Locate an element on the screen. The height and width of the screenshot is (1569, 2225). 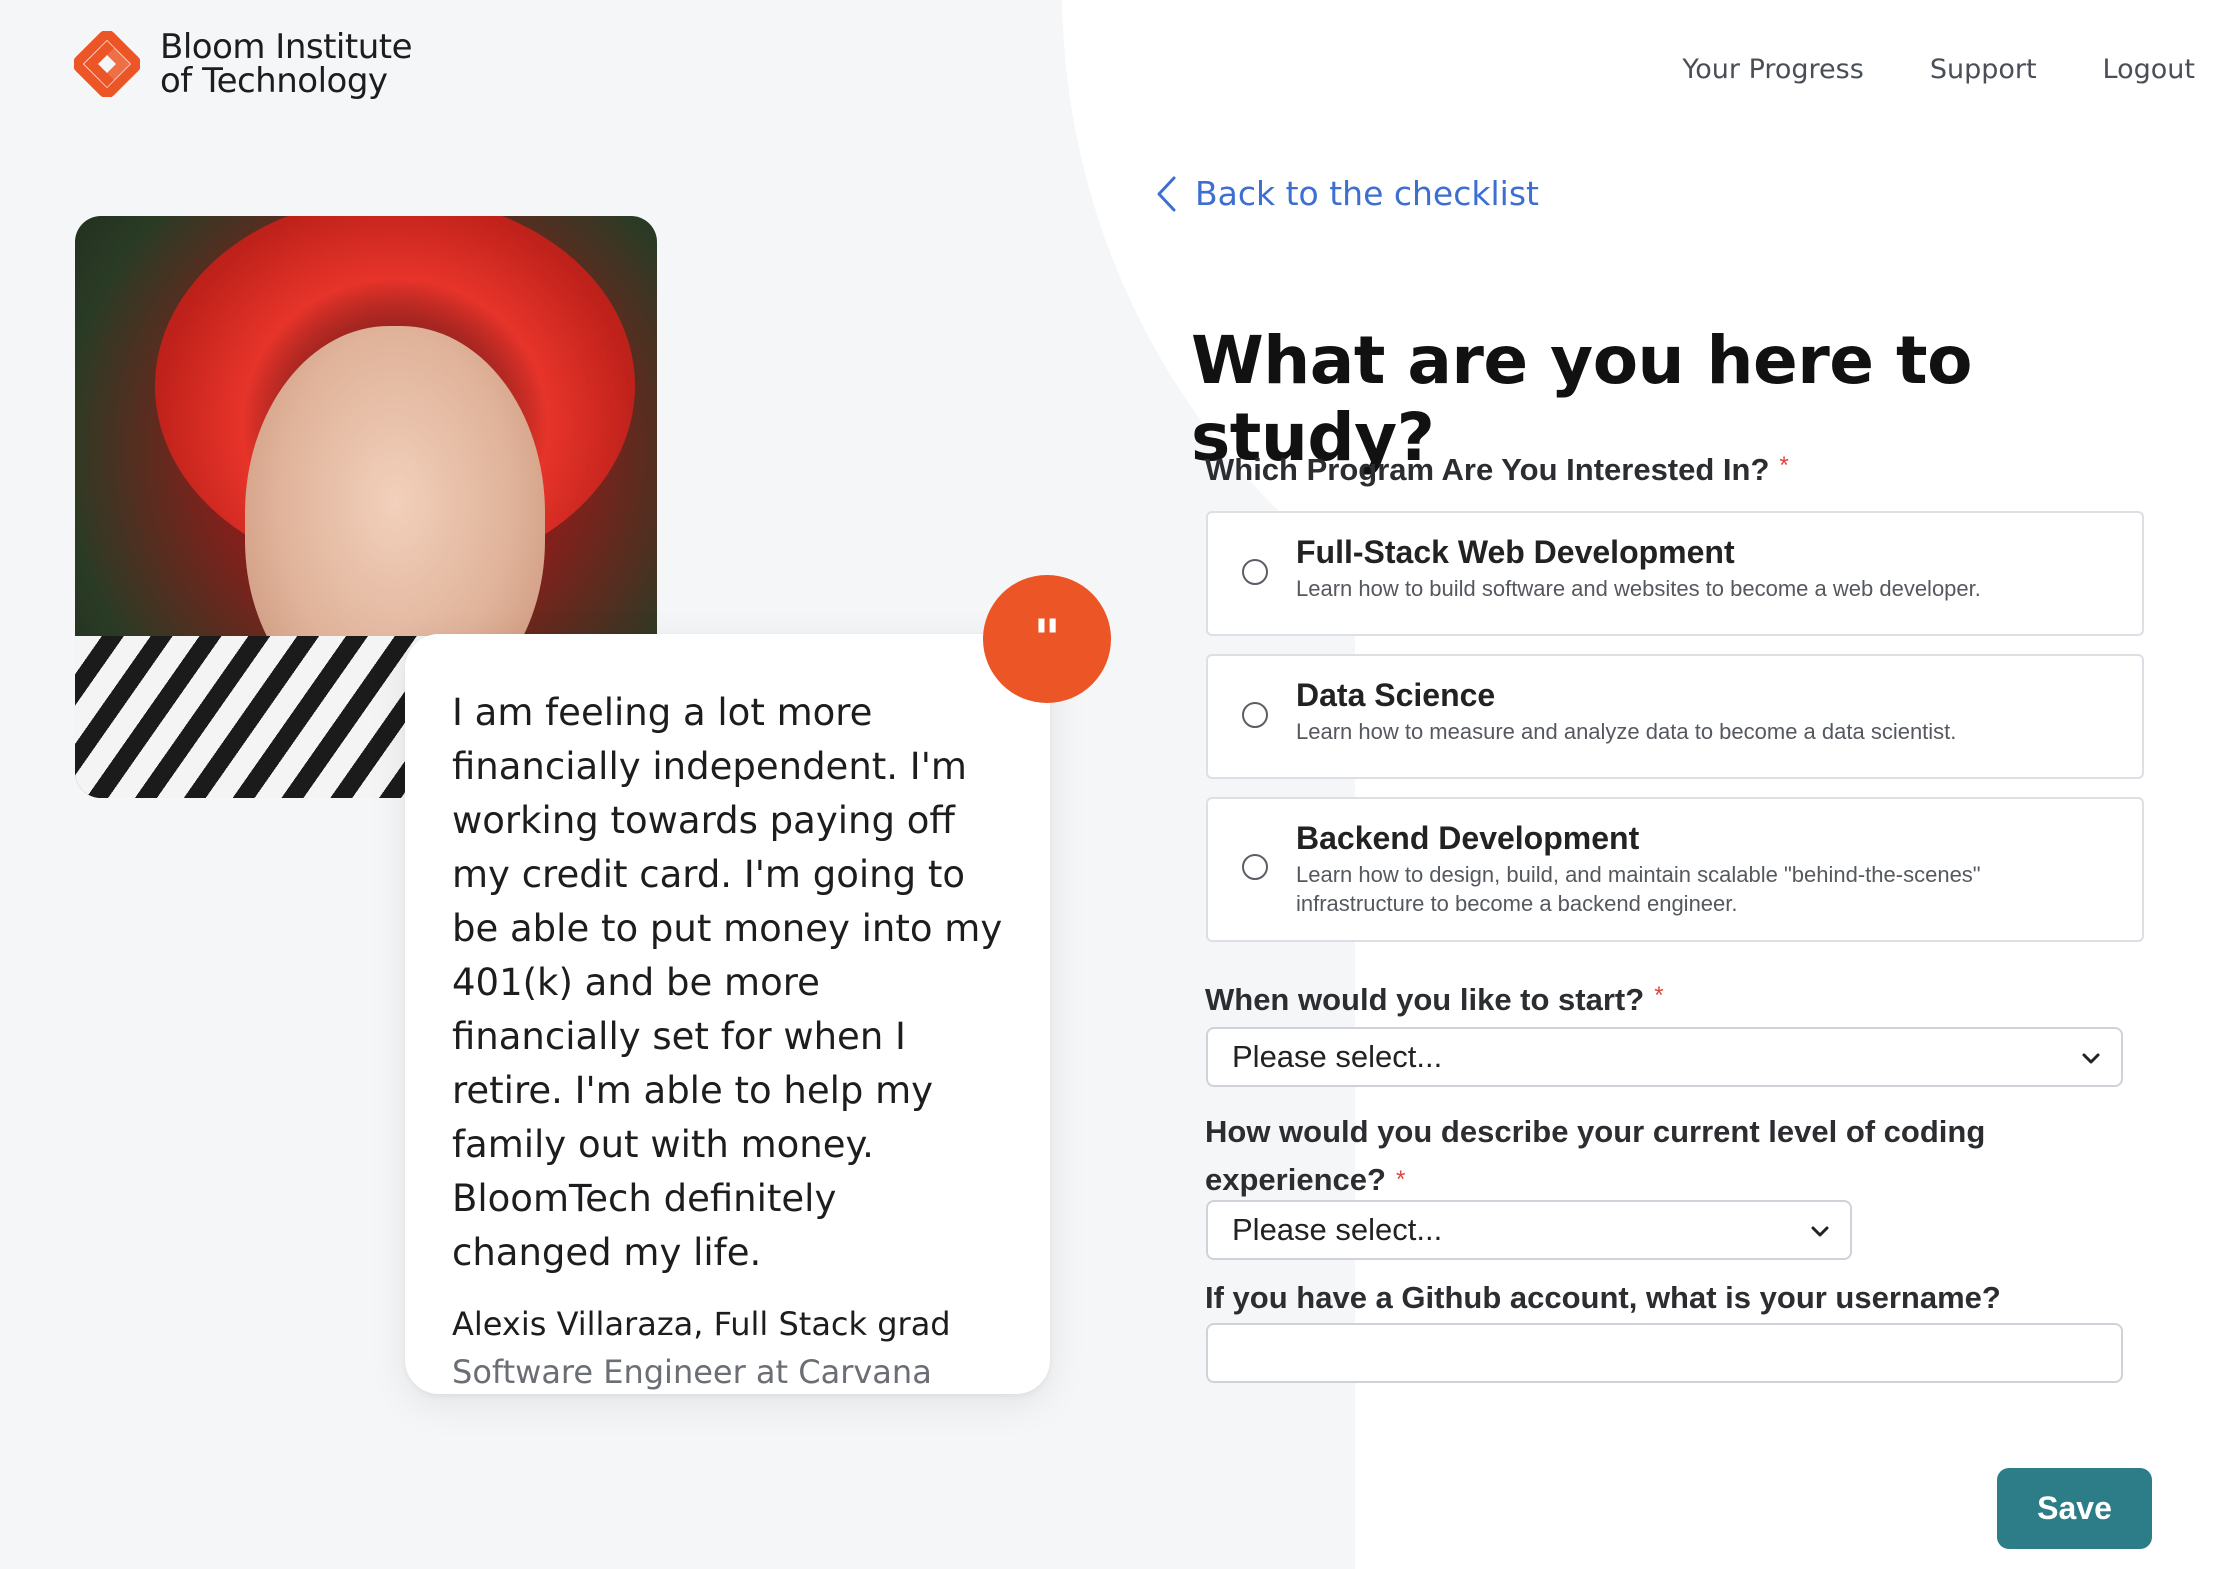
start-question-text: When would you like to start? is located at coordinates (1425, 999).